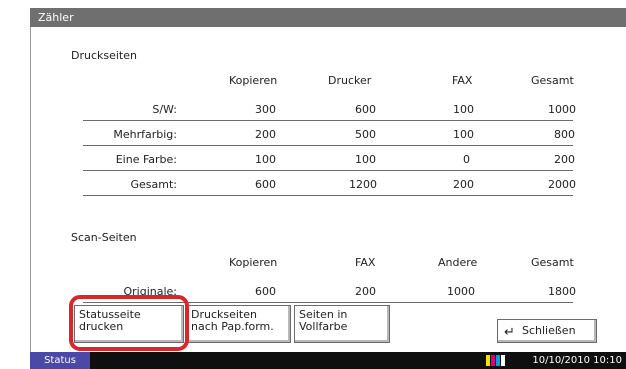  Describe the element at coordinates (329, 160) in the screenshot. I see `print-row-onecolor: Eine Farbe: 100 100 0 200` at that location.